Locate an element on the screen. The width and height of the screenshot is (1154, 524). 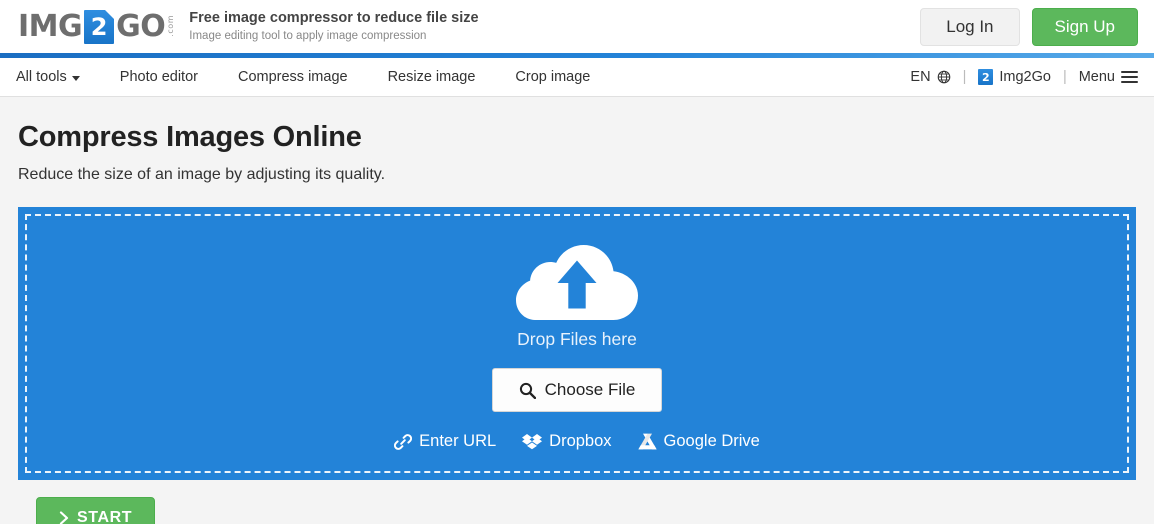
start-button: START is located at coordinates (96, 510).